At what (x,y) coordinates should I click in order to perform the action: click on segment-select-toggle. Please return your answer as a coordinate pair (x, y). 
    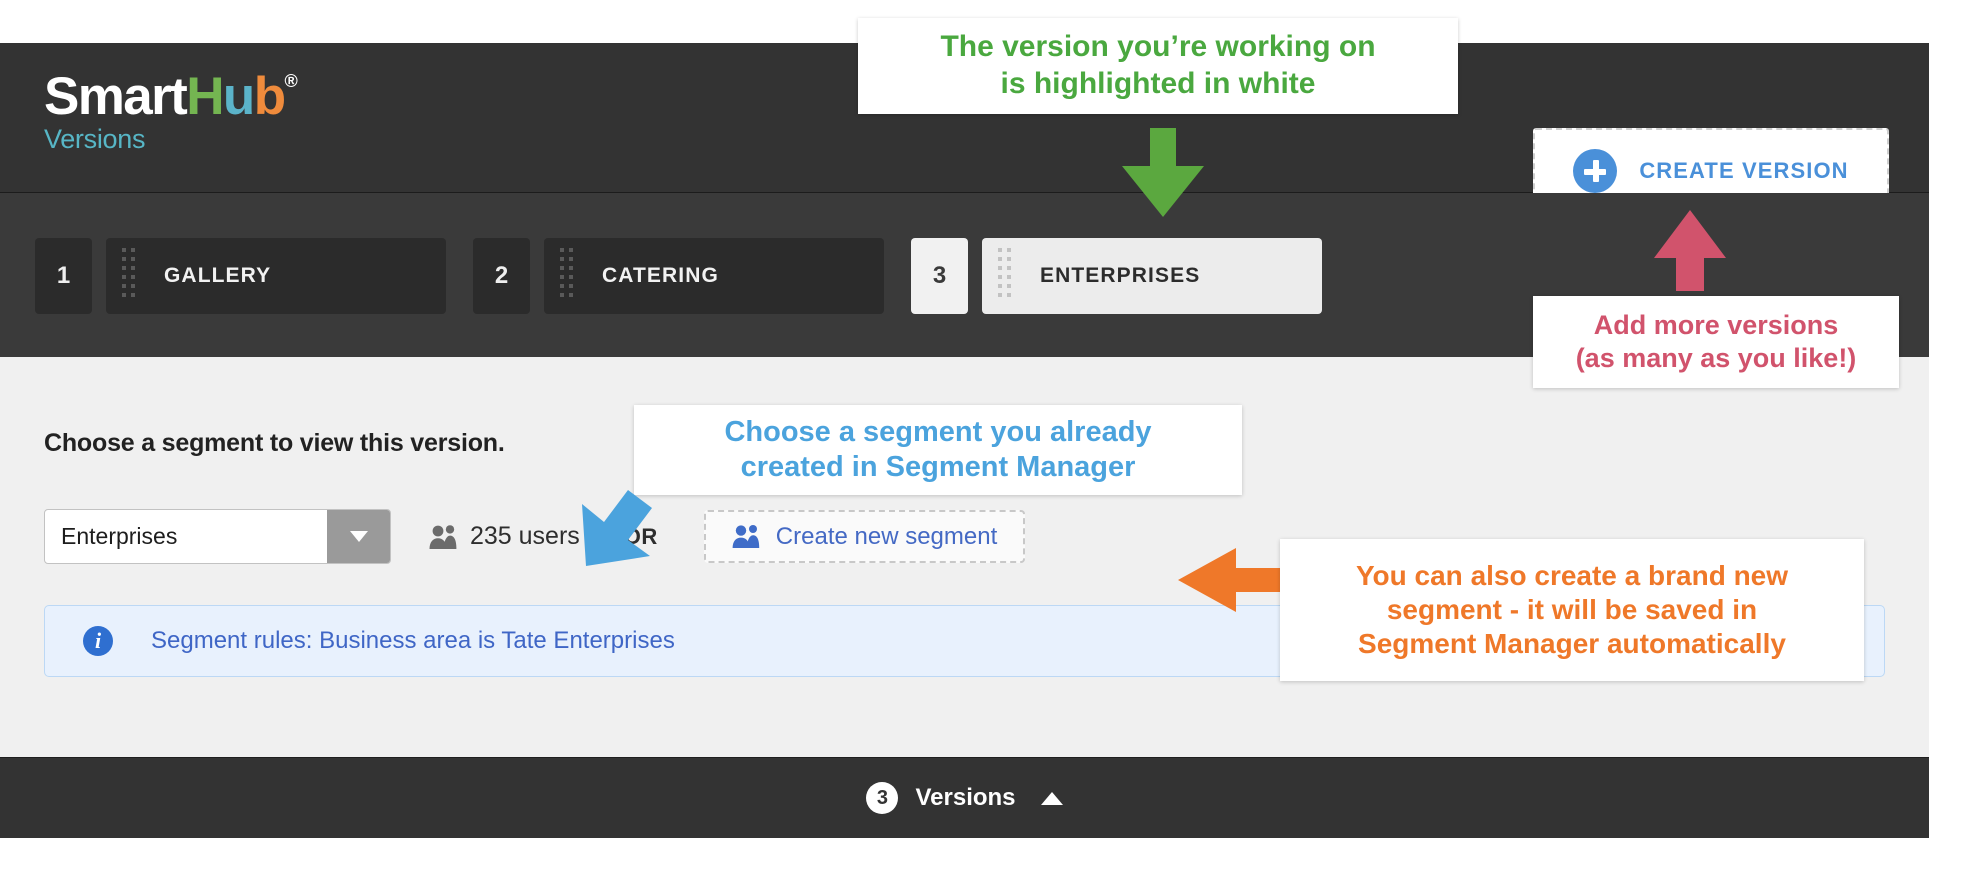
    Looking at the image, I should click on (358, 536).